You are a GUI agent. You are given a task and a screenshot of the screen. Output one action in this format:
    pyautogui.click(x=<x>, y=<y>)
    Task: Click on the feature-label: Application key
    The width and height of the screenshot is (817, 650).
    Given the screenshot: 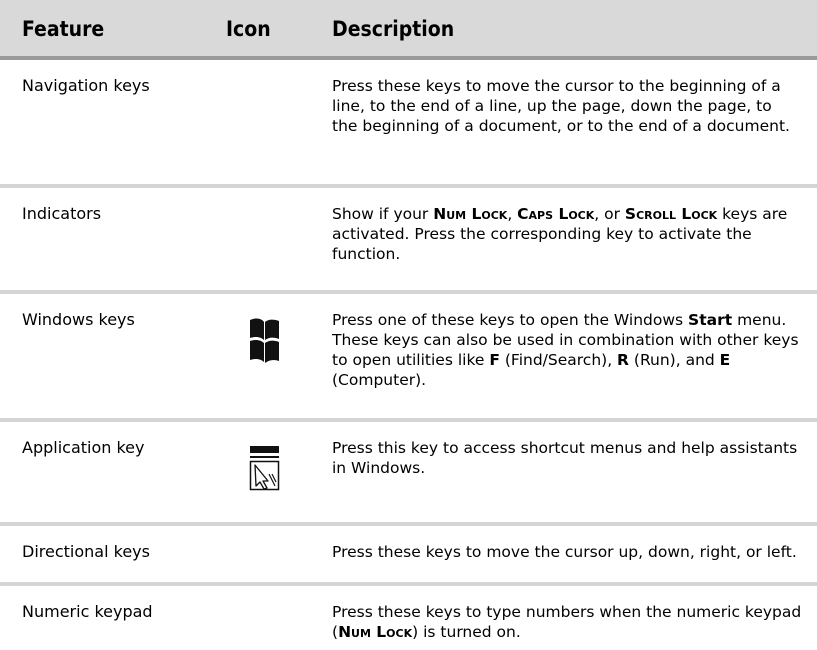 What is the action you would take?
    pyautogui.click(x=83, y=447)
    